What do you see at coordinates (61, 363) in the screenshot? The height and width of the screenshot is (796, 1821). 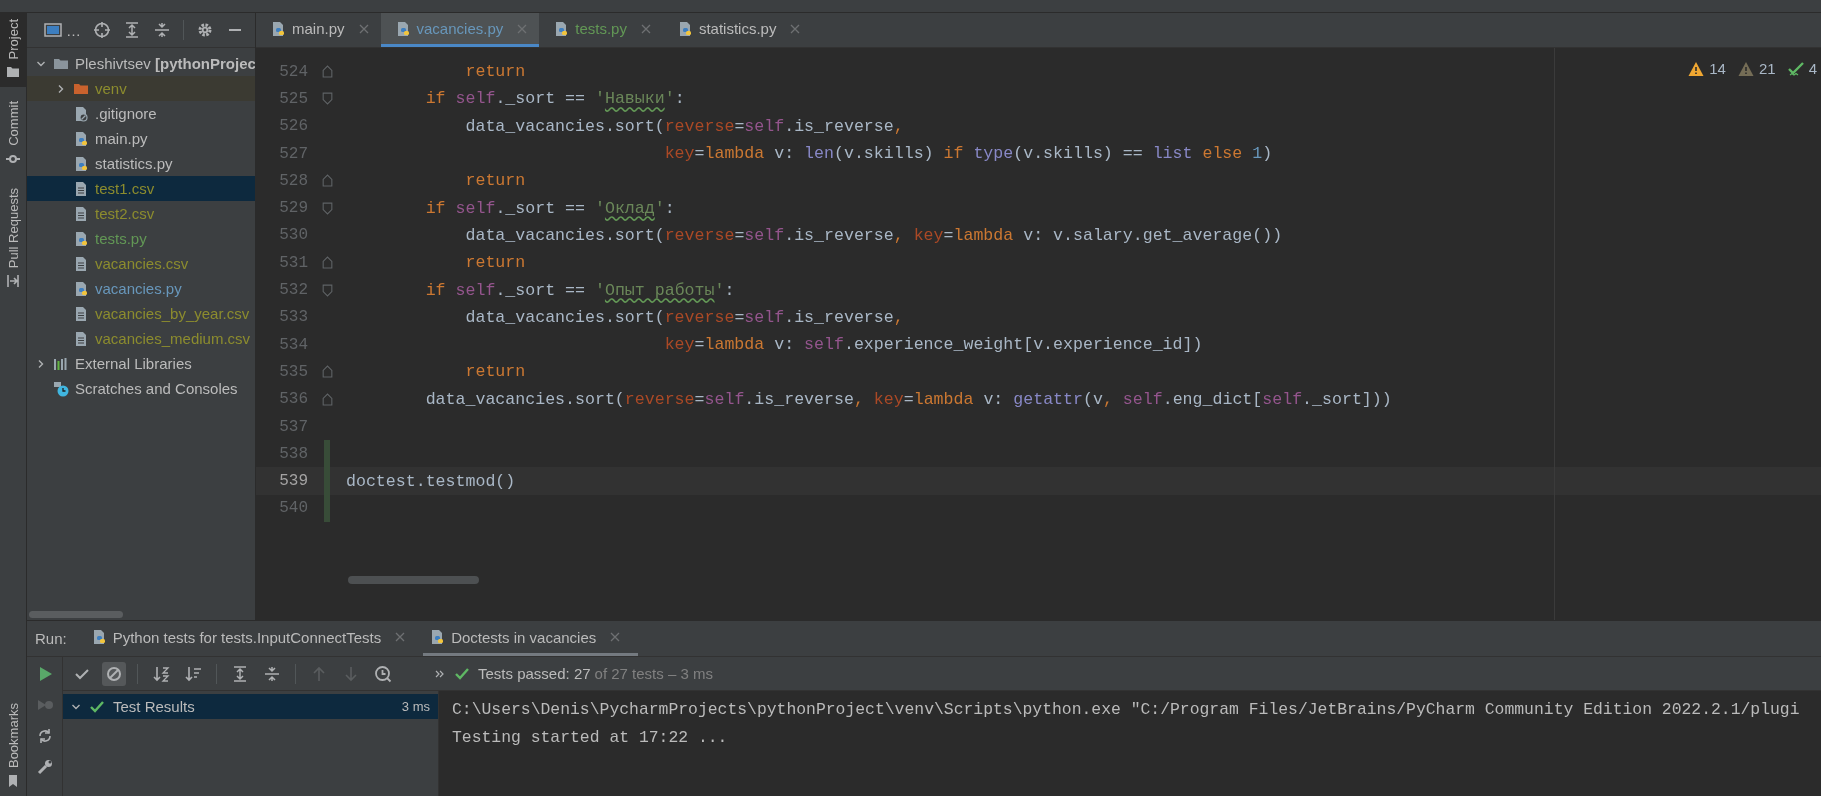 I see `library-icon` at bounding box center [61, 363].